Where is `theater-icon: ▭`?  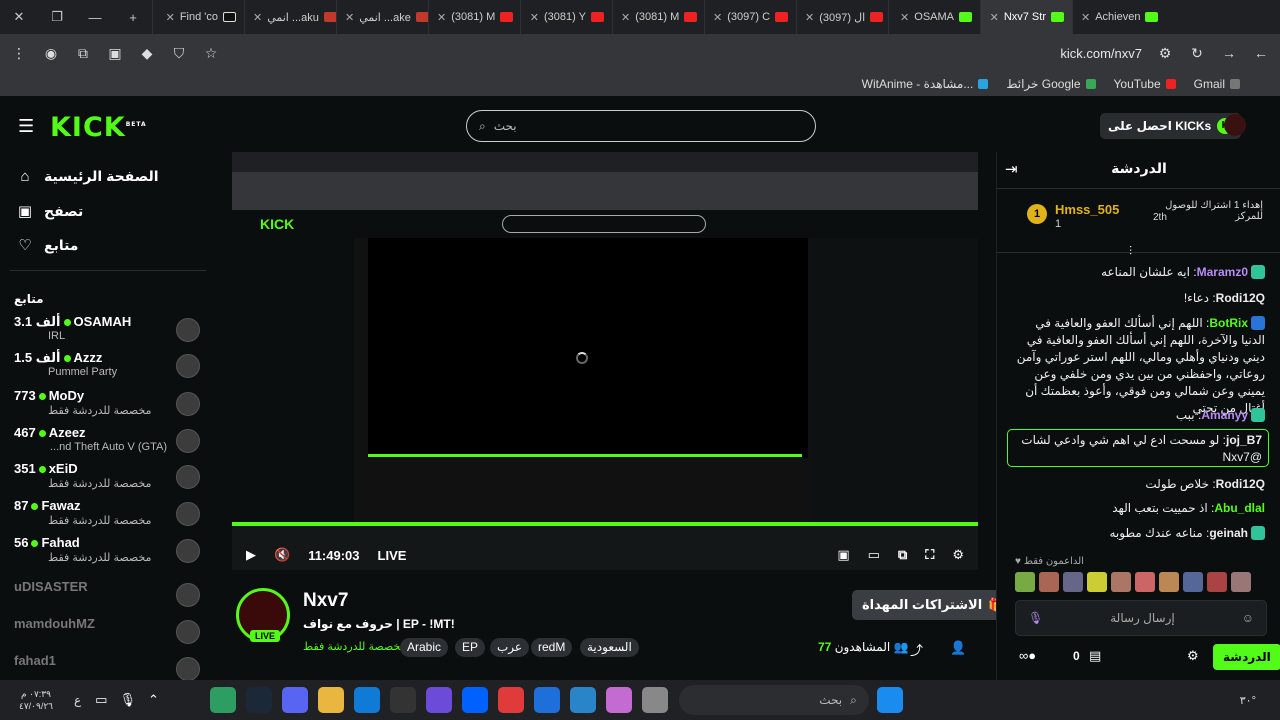
theater-icon: ▭ is located at coordinates (874, 555).